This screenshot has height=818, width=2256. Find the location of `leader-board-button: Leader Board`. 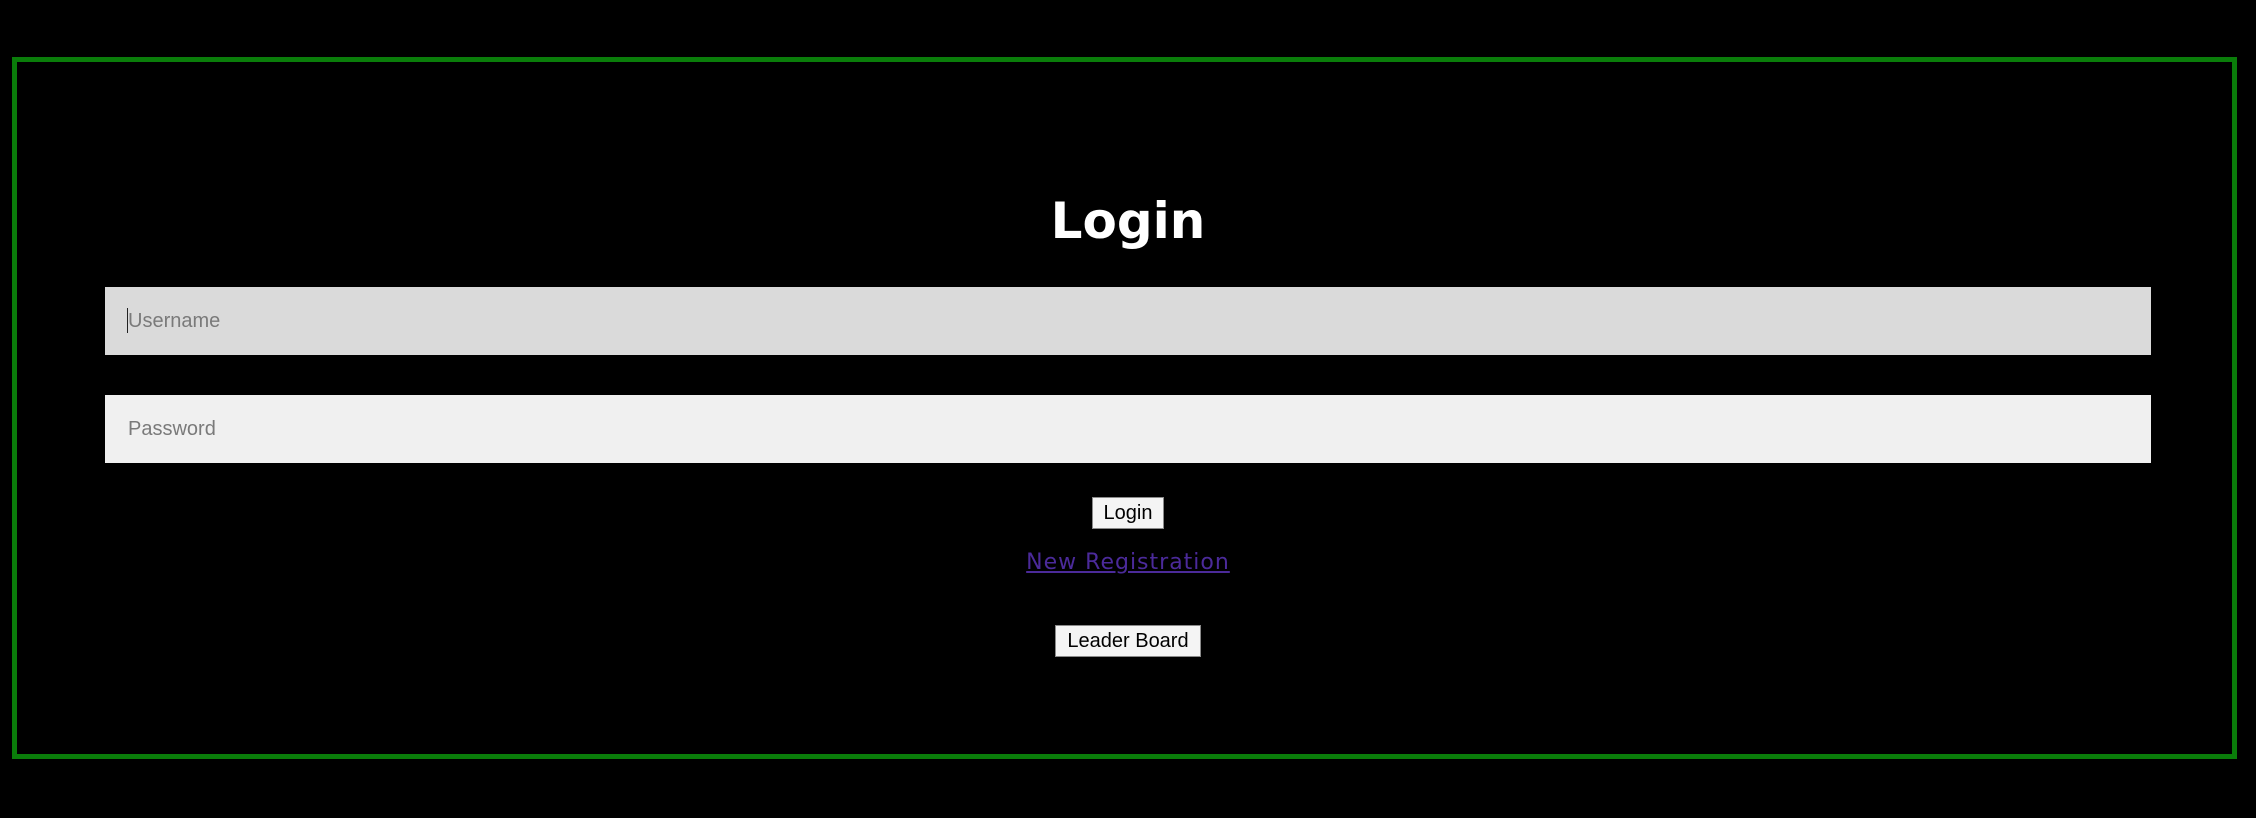

leader-board-button: Leader Board is located at coordinates (1128, 641).